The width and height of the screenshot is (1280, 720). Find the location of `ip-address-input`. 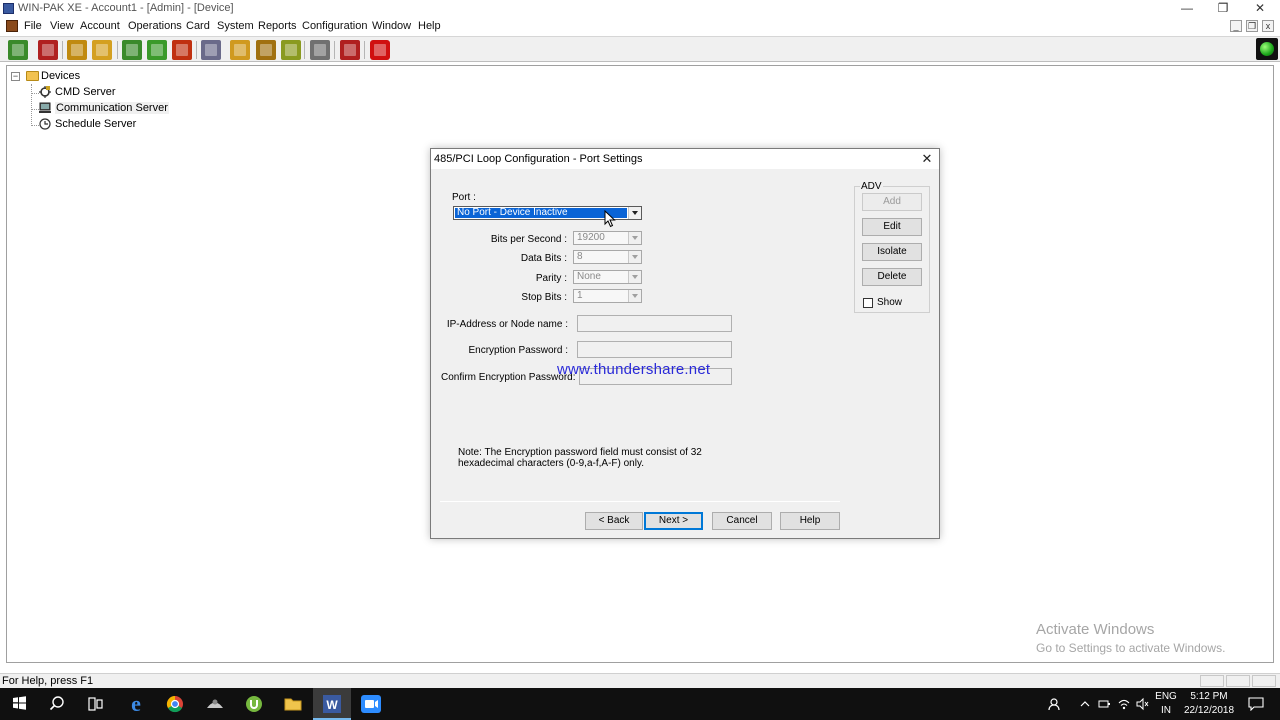

ip-address-input is located at coordinates (654, 323).